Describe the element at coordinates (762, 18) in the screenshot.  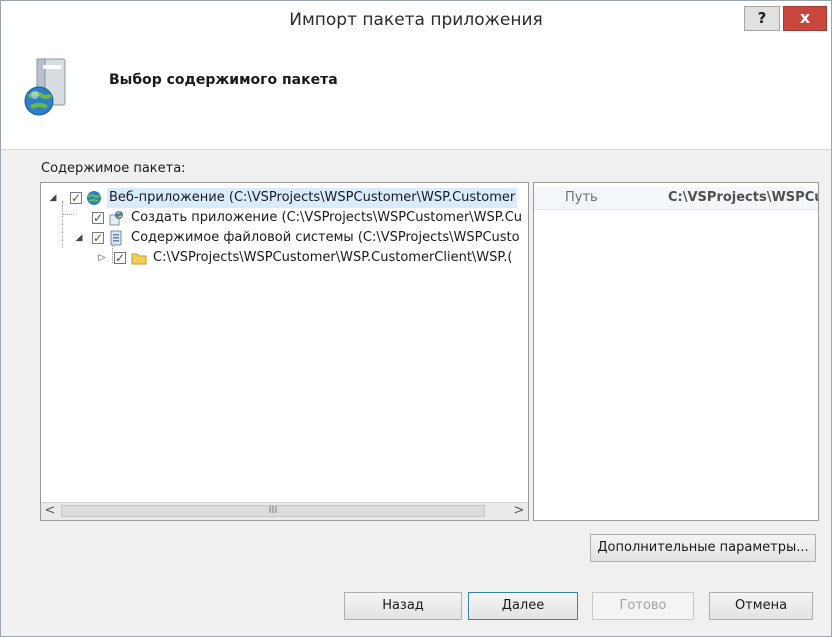
I see `help-button: ?` at that location.